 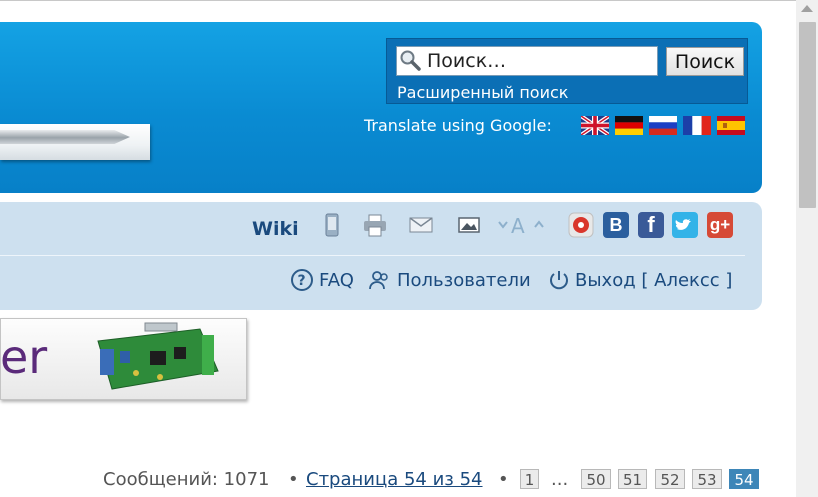 I want to click on wiki-link: Wiki, so click(x=275, y=229).